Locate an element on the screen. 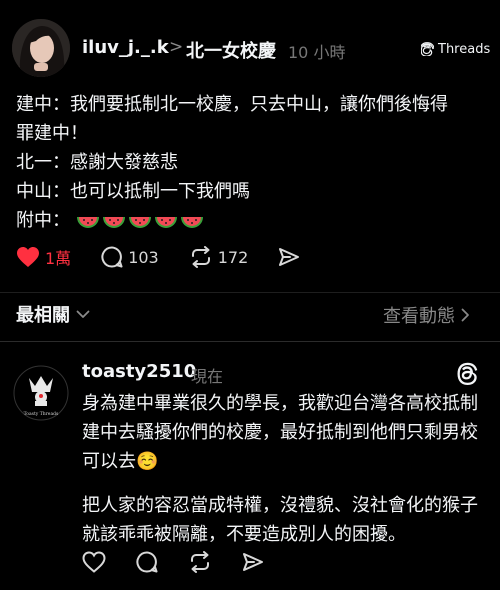  activity-label: 查看動態 is located at coordinates (419, 316).